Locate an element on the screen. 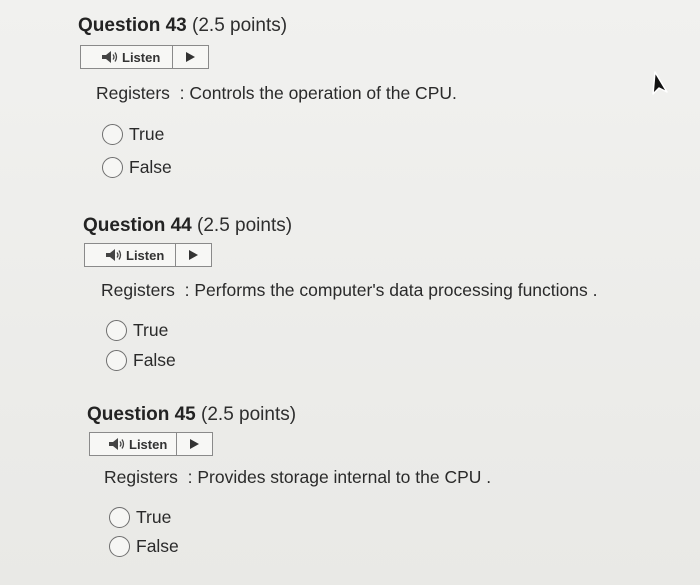 The height and width of the screenshot is (585, 700). question-title: Question 43 (2.5 points) is located at coordinates (182, 26).